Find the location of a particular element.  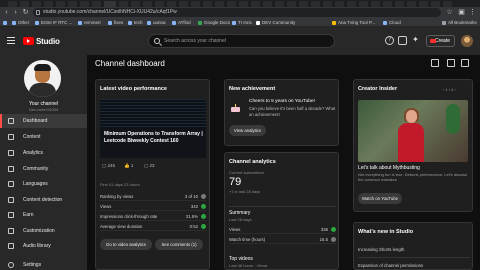

sidebar-item-content-detection: Content detection is located at coordinates (43, 200).